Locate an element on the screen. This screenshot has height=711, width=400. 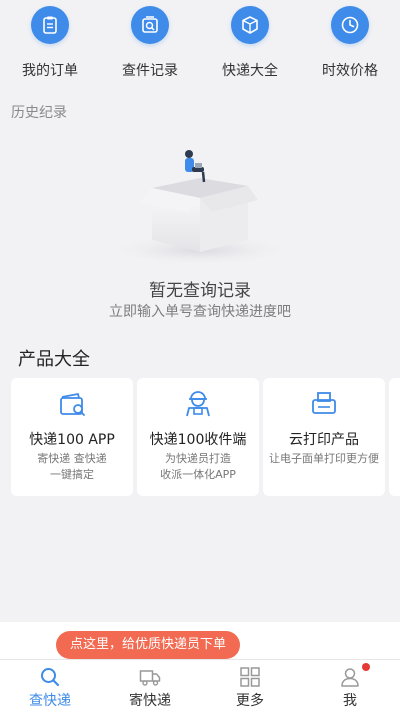
notification-dot is located at coordinates (366, 667).